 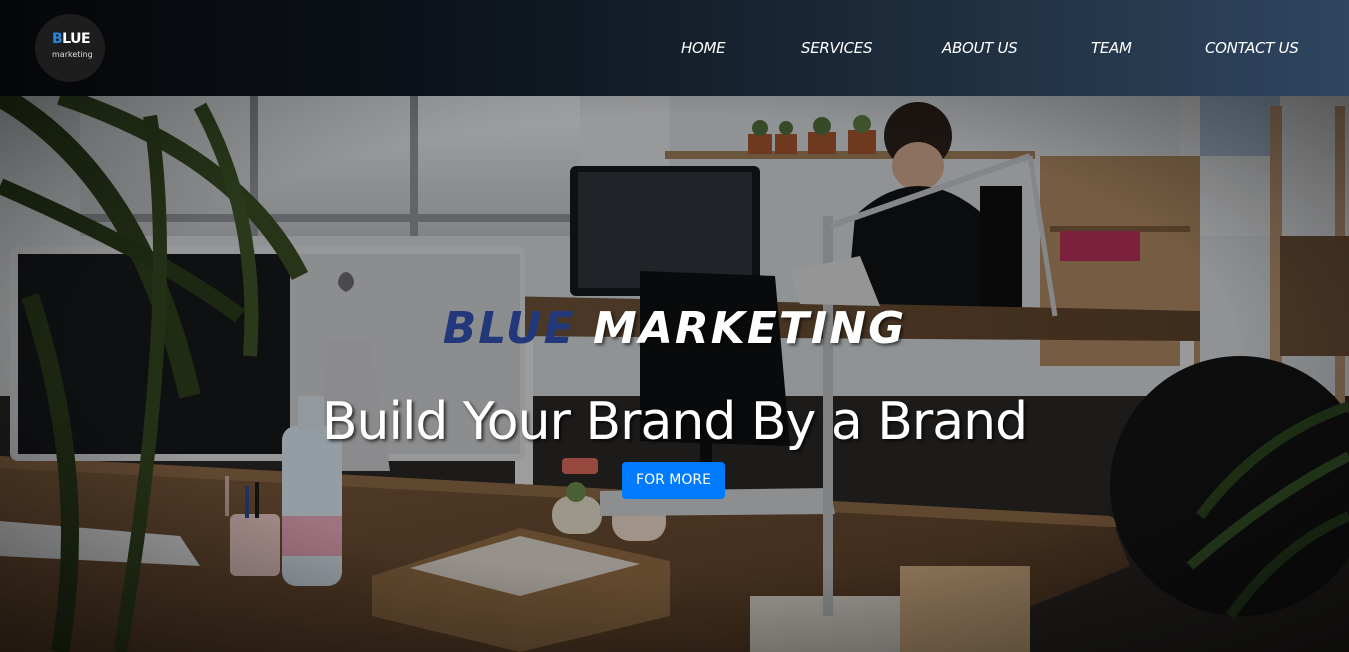 What do you see at coordinates (703, 48) in the screenshot?
I see `nav-home-link: HOME` at bounding box center [703, 48].